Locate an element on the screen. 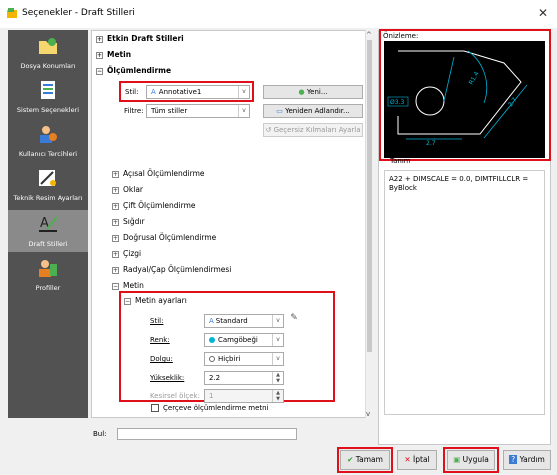  color-swatch-icon is located at coordinates (212, 340).